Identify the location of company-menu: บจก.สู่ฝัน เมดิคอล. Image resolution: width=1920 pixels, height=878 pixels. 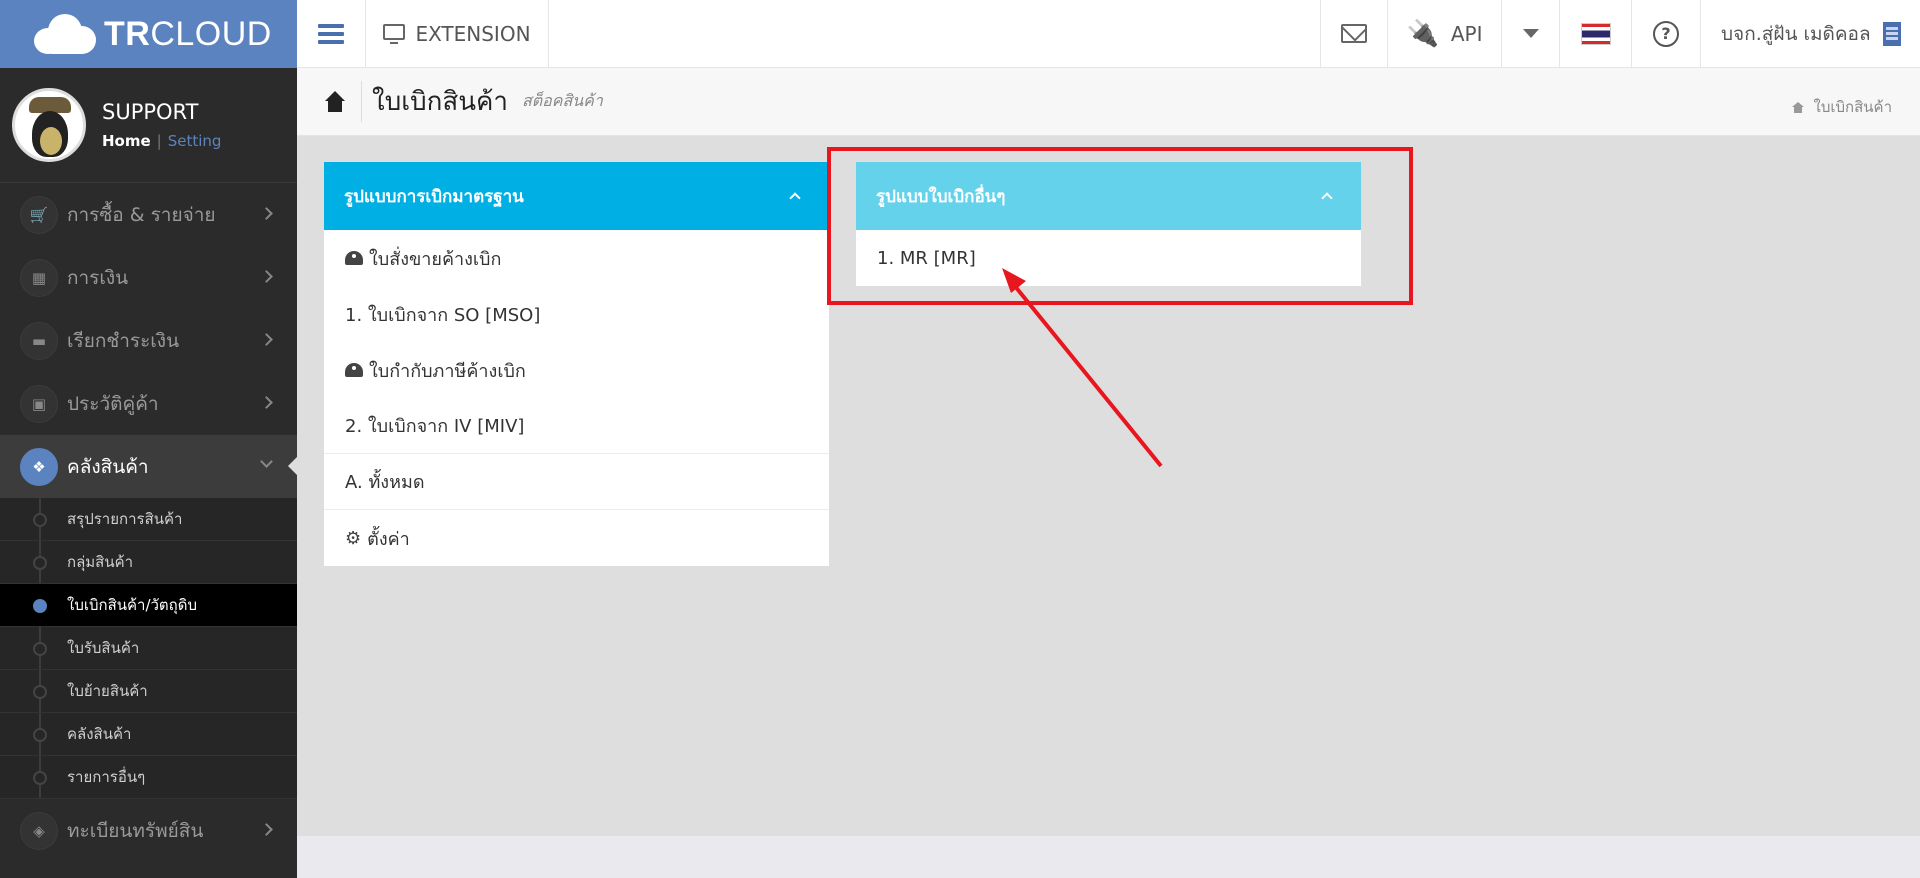
(1810, 33).